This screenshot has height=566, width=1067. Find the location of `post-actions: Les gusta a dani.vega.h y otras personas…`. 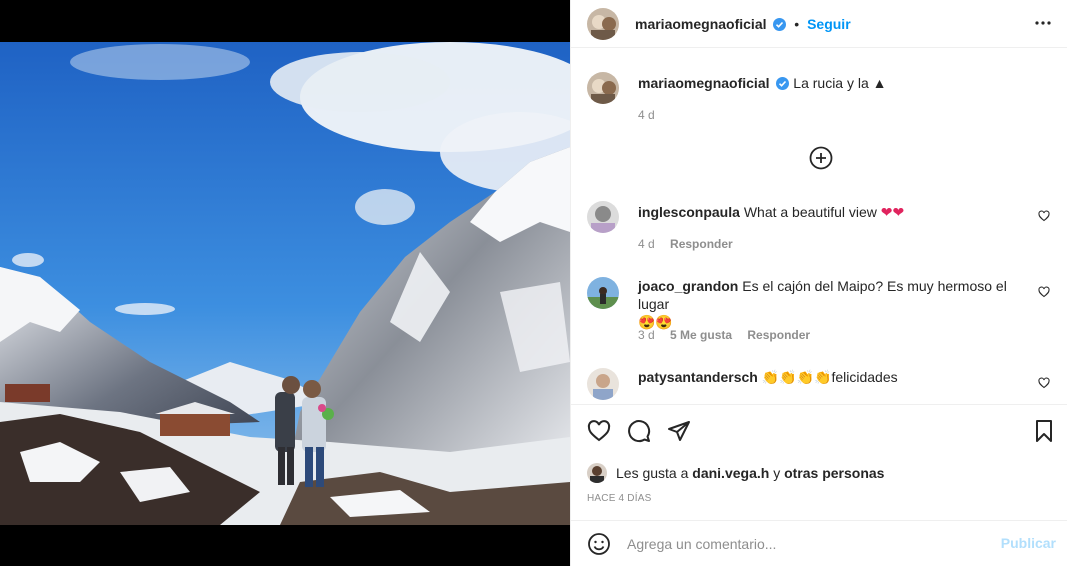

post-actions: Les gusta a dani.vega.h y otras personas… is located at coordinates (819, 462).